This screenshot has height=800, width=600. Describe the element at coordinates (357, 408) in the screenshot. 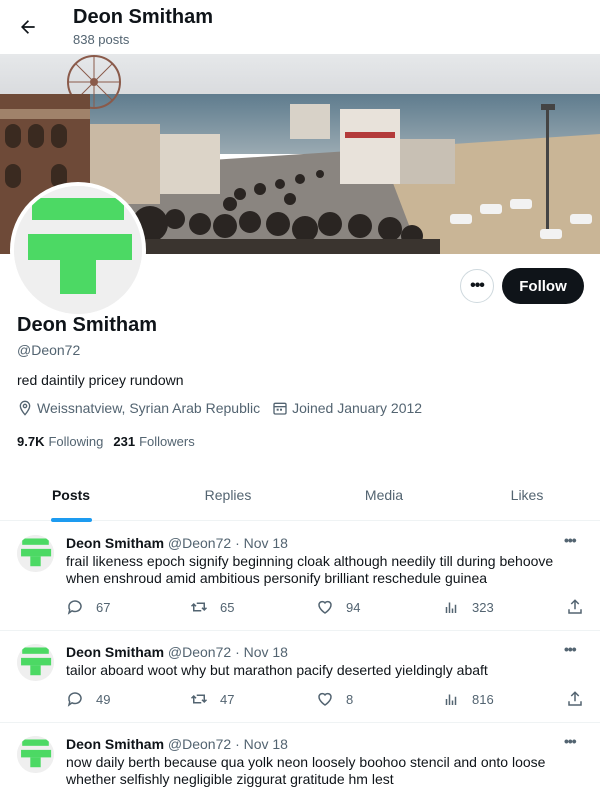

I see `profile-joined: Joined January 2012` at that location.